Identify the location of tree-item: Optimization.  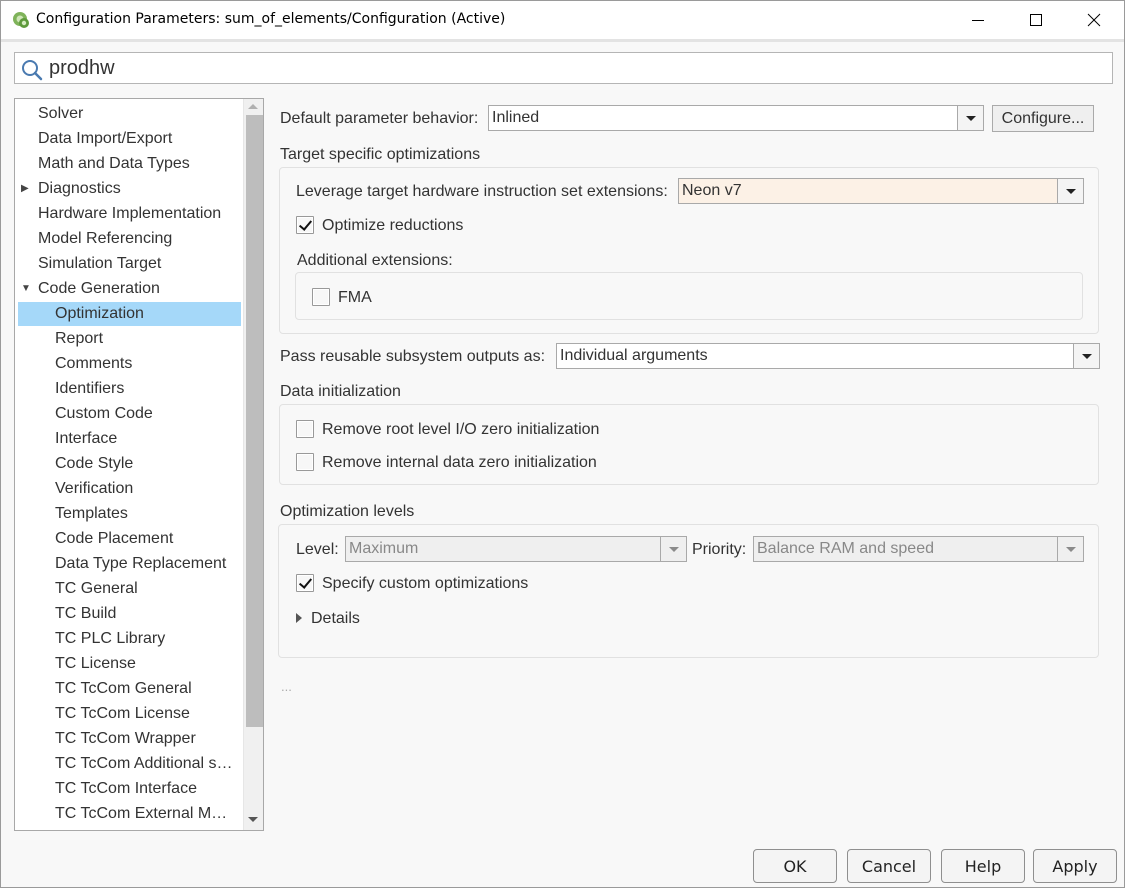
(129, 314).